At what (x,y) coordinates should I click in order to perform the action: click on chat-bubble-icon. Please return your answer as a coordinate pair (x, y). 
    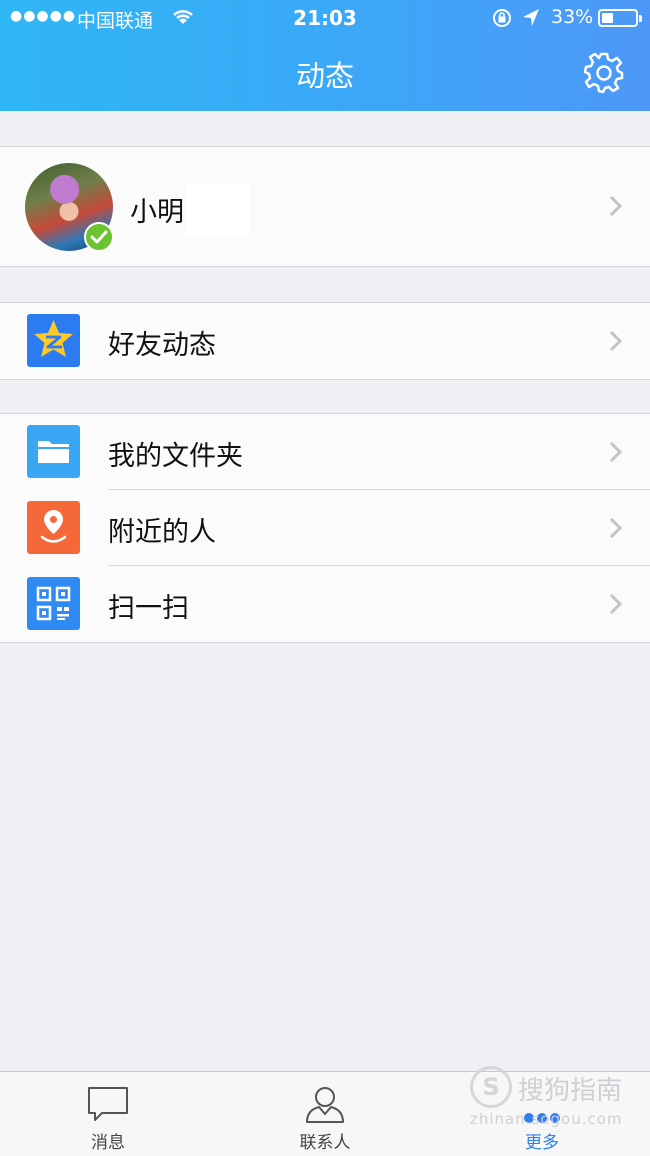
    Looking at the image, I should click on (108, 1104).